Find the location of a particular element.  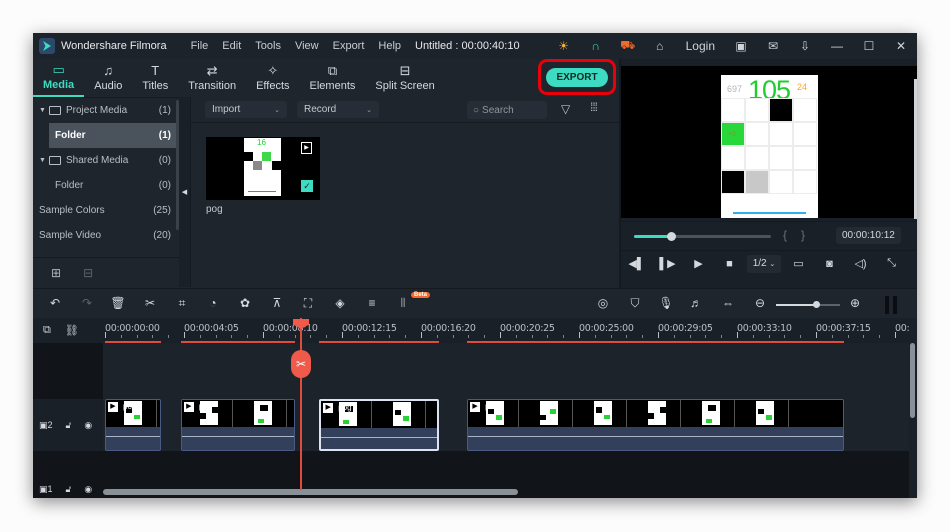

maximize-button: ☐ is located at coordinates (869, 46).